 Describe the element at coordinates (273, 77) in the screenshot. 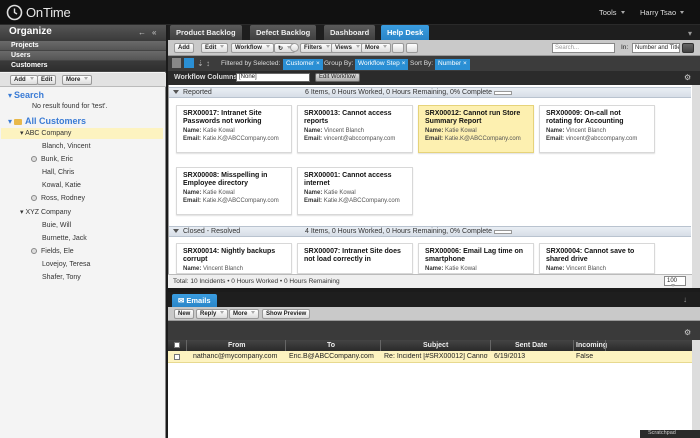

I see `workflow-columns-select: [None]` at that location.